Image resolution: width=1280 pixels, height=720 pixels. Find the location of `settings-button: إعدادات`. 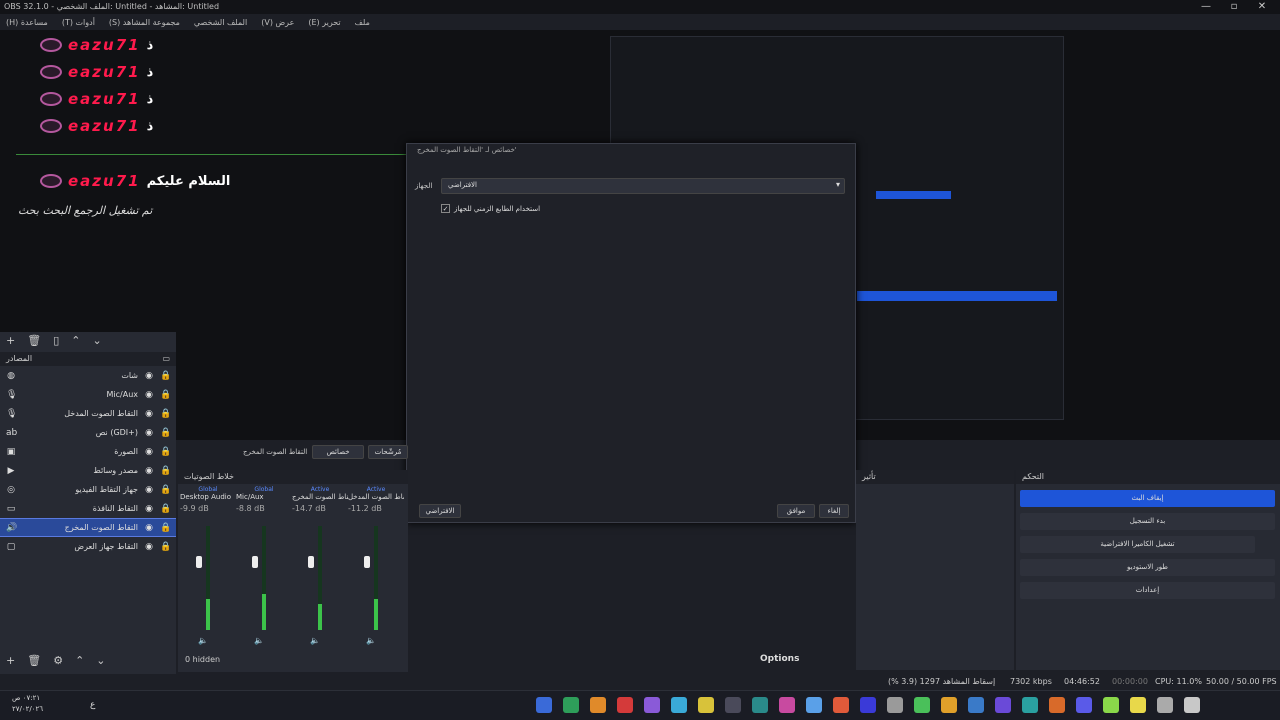

settings-button: إعدادات is located at coordinates (1147, 590).